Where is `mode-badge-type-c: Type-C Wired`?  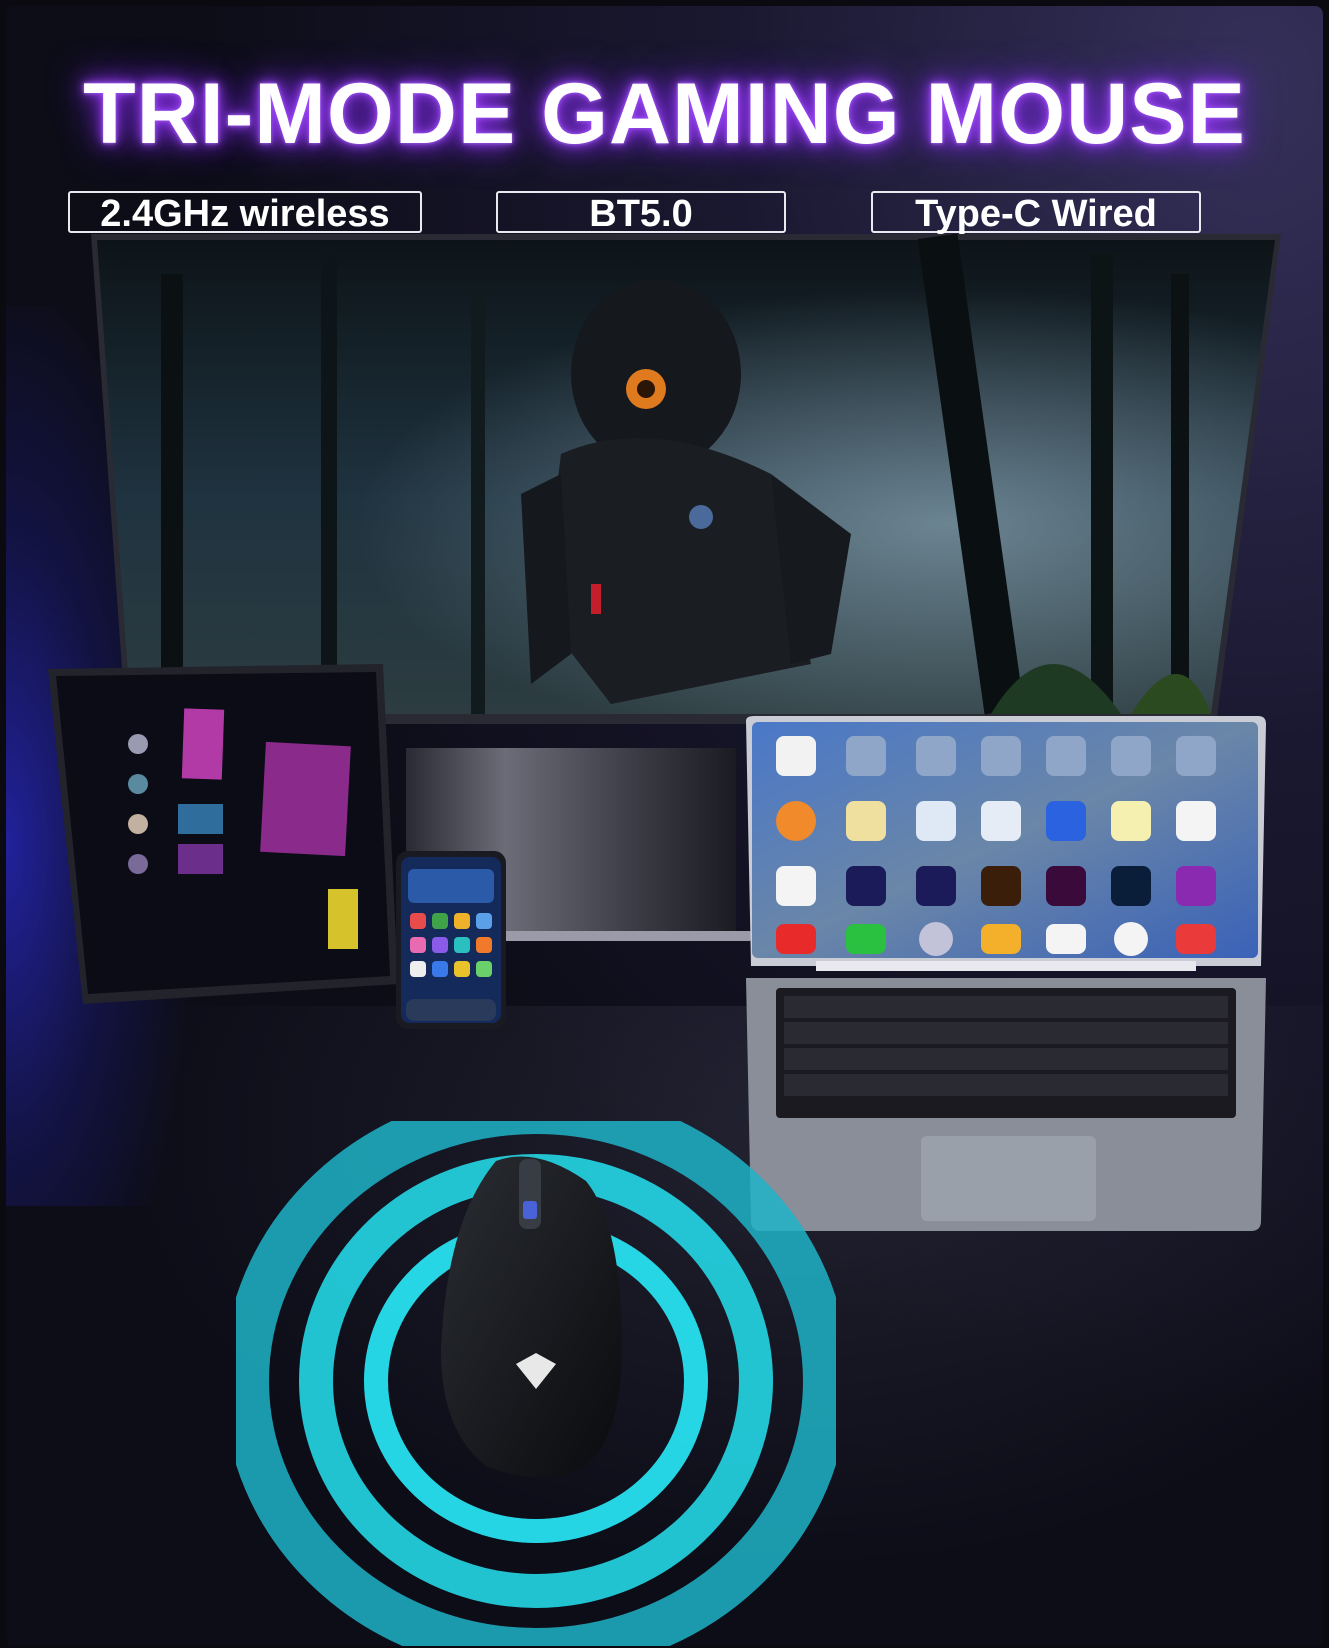 mode-badge-type-c: Type-C Wired is located at coordinates (1036, 213).